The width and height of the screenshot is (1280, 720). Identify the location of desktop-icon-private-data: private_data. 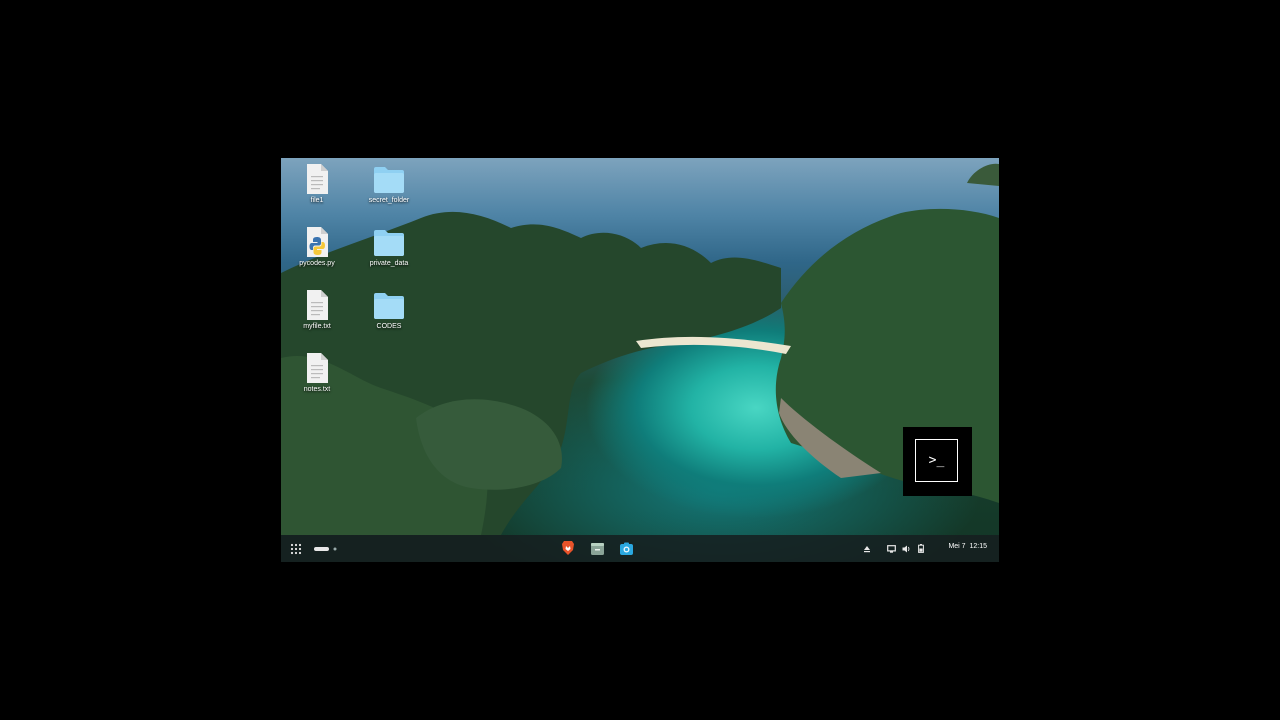
(389, 248).